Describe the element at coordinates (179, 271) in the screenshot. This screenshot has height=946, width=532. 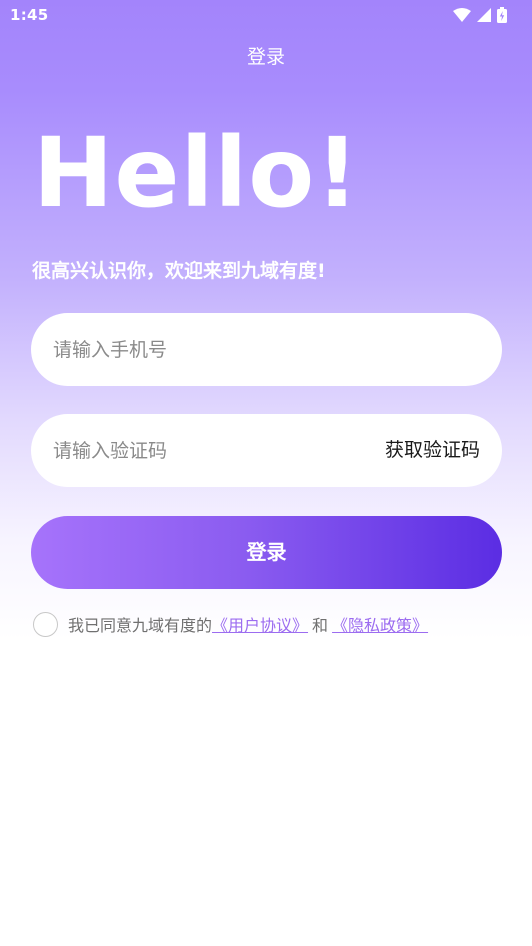
I see `welcome-text: 很高兴认识你，欢迎来到九域有度!` at that location.